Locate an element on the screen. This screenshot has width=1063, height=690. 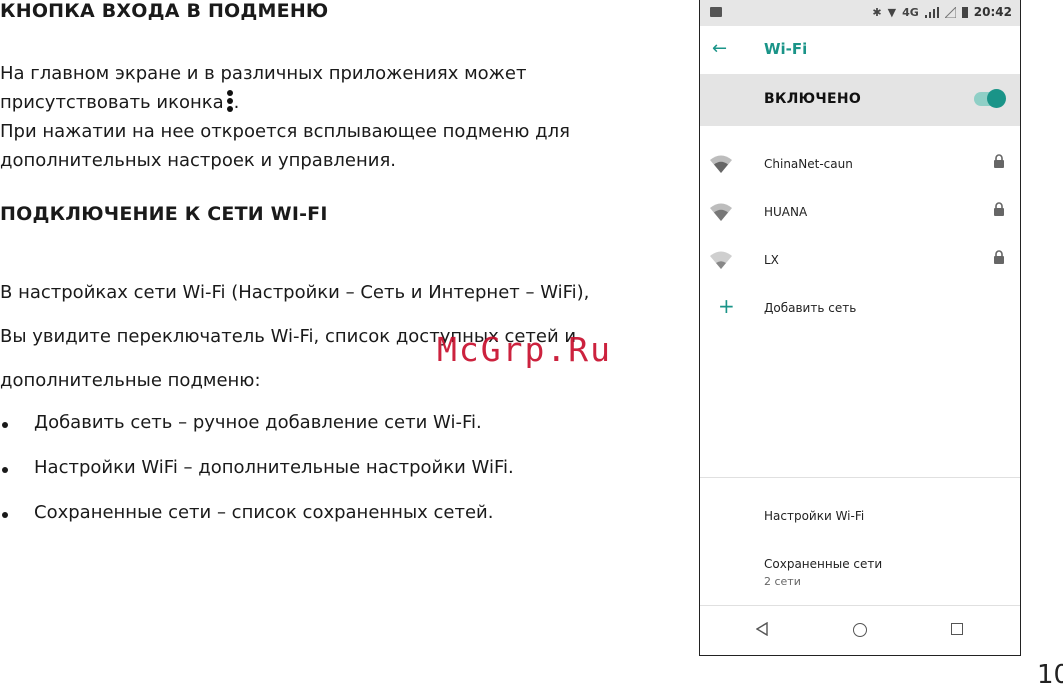
wifi-switch is located at coordinates (990, 98).